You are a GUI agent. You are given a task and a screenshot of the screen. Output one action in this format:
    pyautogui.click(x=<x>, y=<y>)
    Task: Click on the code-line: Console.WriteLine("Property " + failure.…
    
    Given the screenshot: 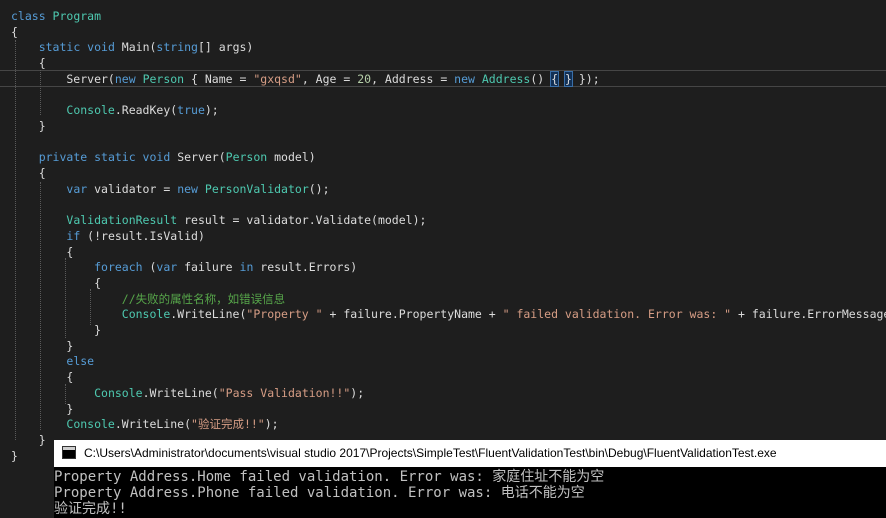 What is the action you would take?
    pyautogui.click(x=448, y=314)
    